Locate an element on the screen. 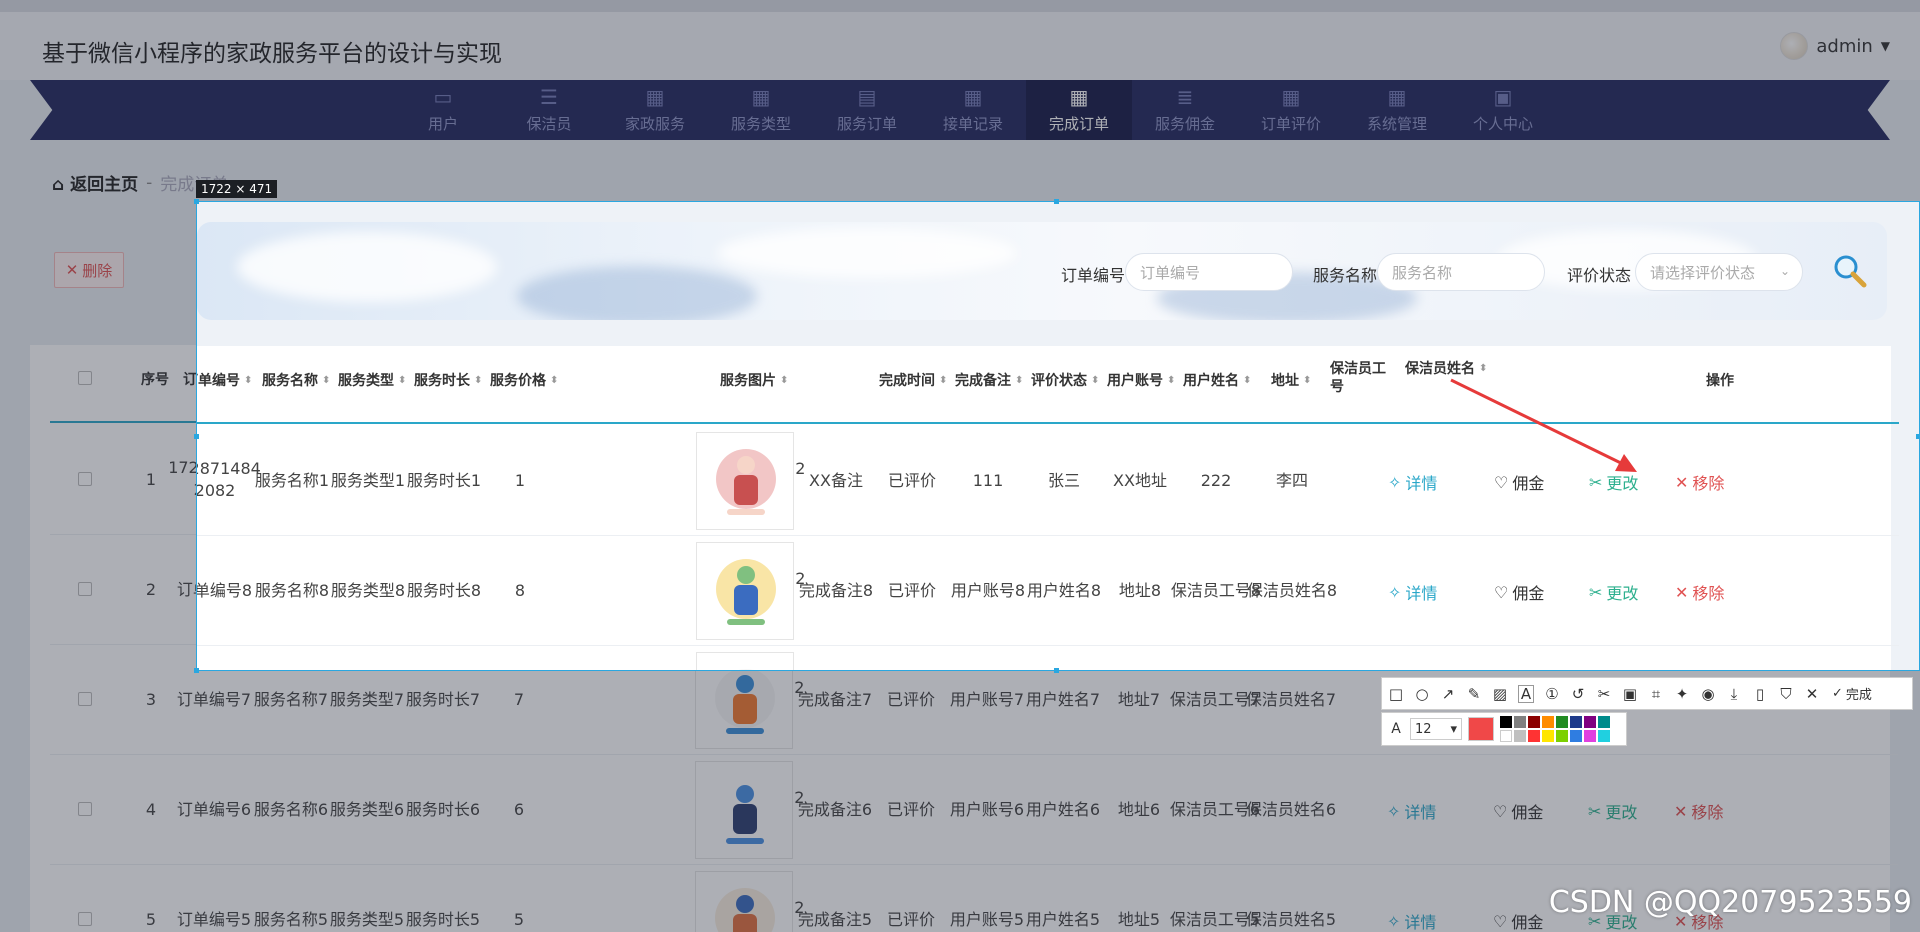 Image resolution: width=1920 pixels, height=932 pixels. nav-item-label: 家政服务 is located at coordinates (654, 123).